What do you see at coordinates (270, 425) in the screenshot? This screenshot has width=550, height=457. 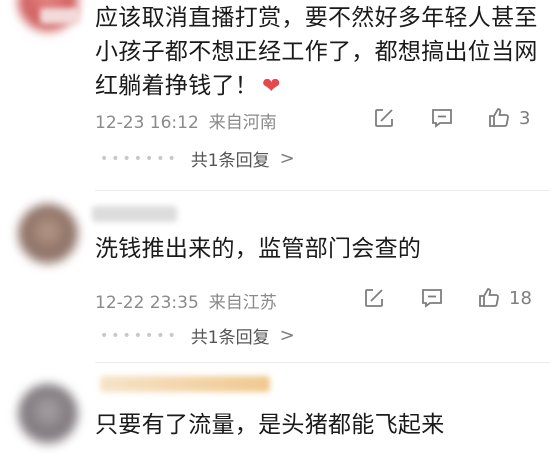 I see `comment-body: 只要有了流量，是头猪都能飞起来` at bounding box center [270, 425].